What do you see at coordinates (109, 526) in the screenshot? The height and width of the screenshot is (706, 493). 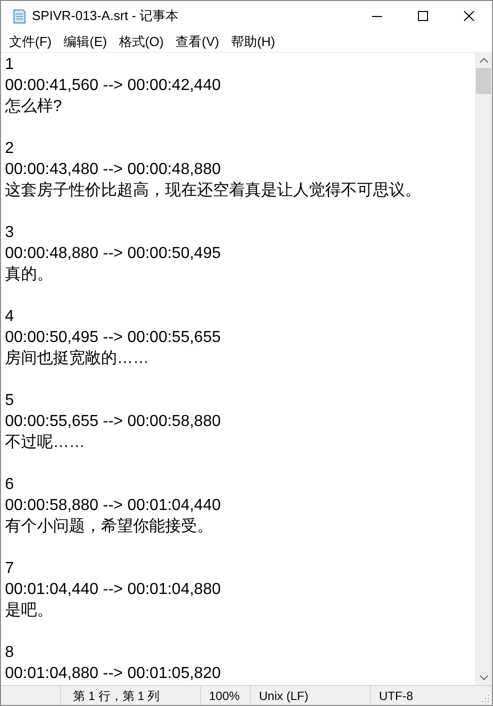 I see `subtitle-text: 有个小问题，希望你能接受。` at bounding box center [109, 526].